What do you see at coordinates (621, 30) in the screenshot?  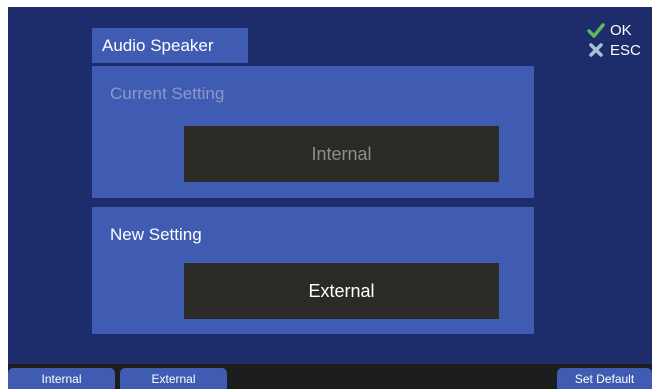 I see `ok-label: OK` at bounding box center [621, 30].